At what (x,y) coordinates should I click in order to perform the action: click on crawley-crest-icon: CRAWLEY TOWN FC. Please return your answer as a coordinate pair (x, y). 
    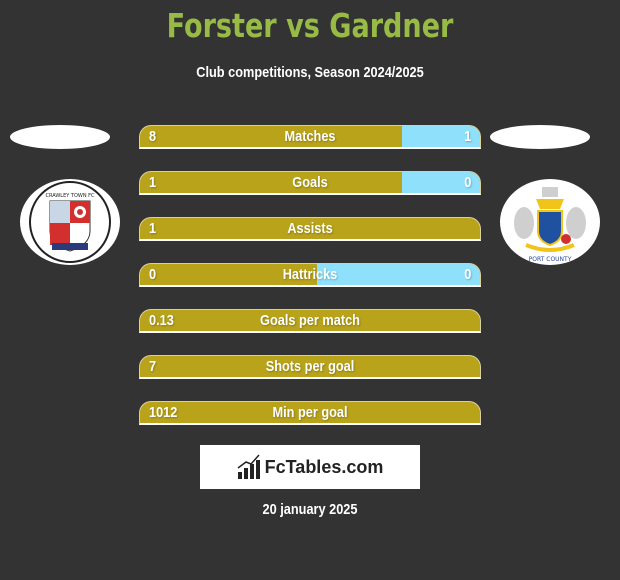
    Looking at the image, I should click on (70, 222).